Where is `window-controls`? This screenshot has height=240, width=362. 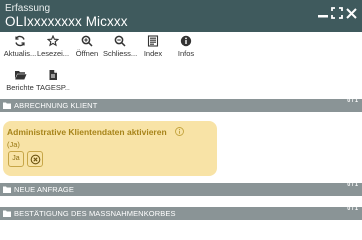
window-controls is located at coordinates (337, 13).